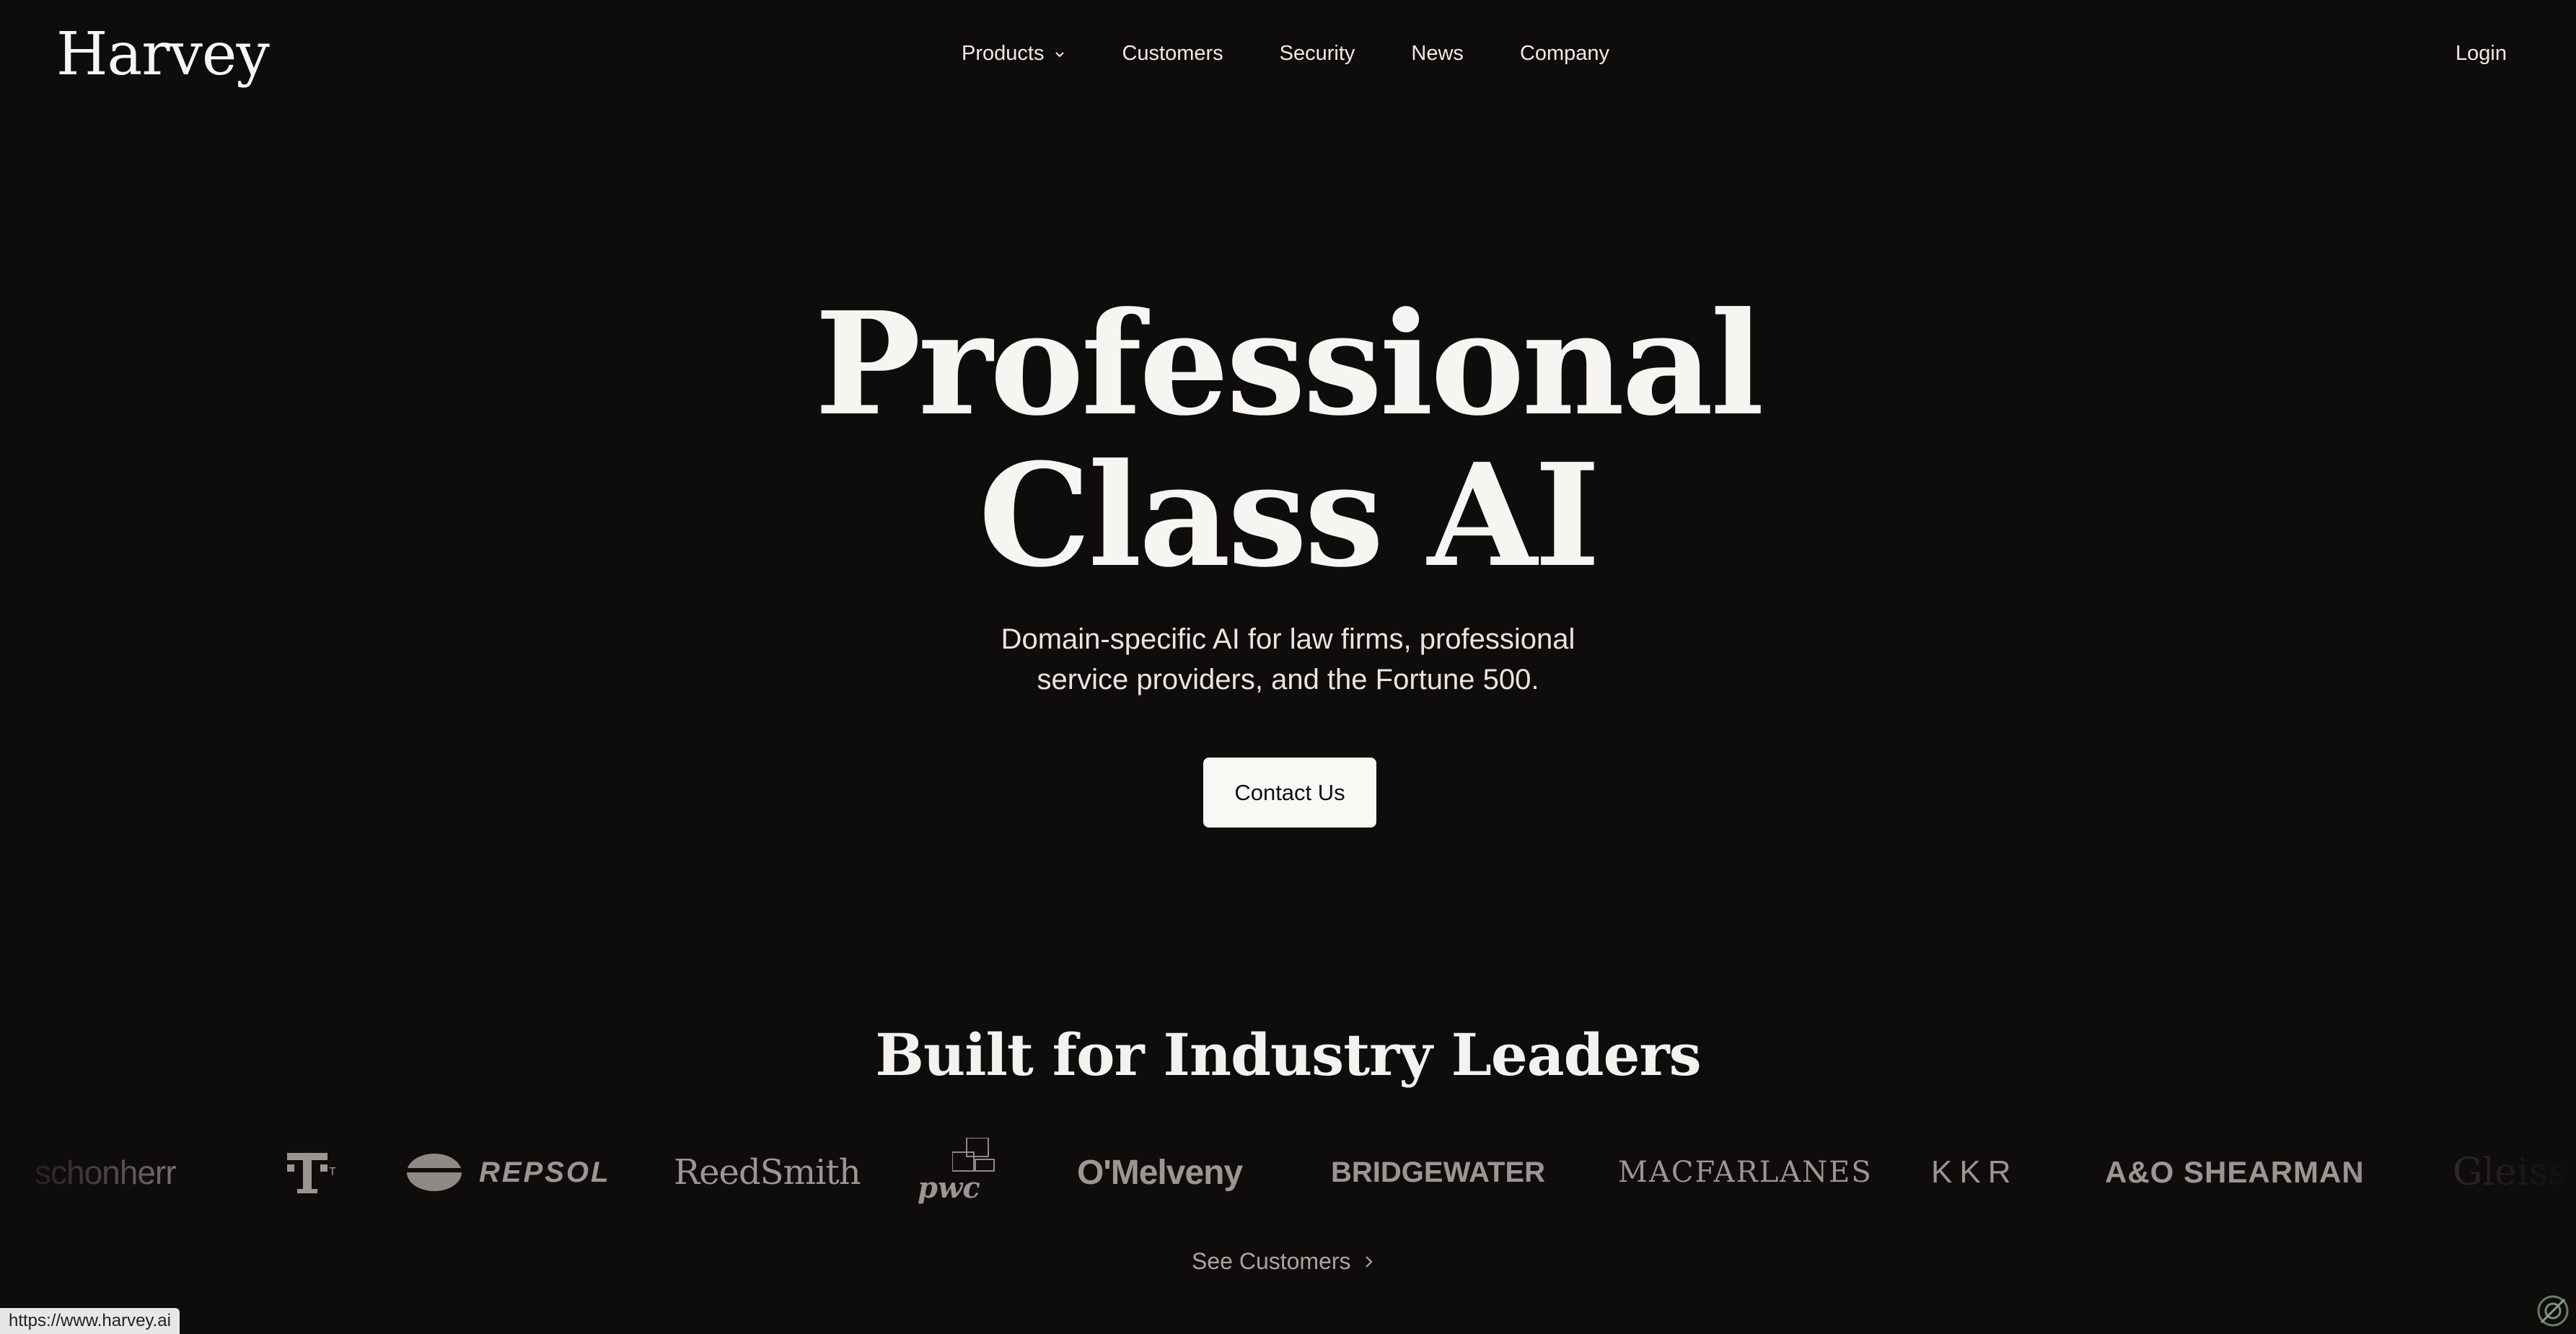  I want to click on logo-schonherr: schonherr, so click(106, 1172).